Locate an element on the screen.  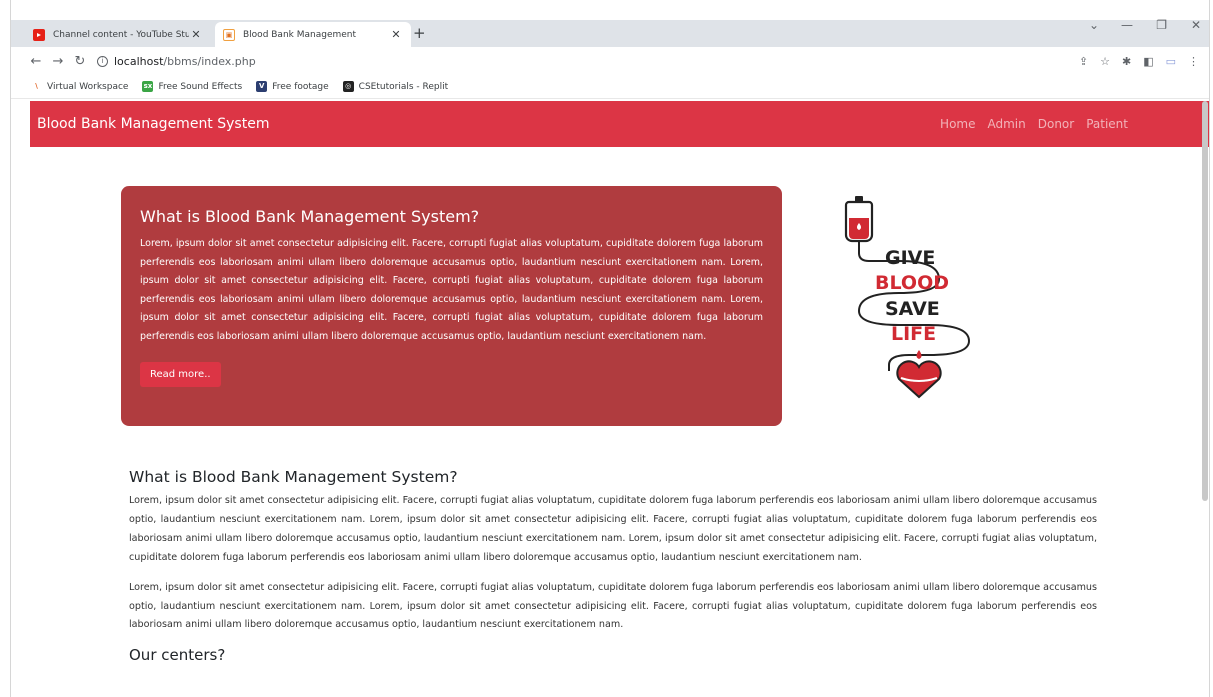
side-panel-icon: ◧ is located at coordinates (1148, 61).